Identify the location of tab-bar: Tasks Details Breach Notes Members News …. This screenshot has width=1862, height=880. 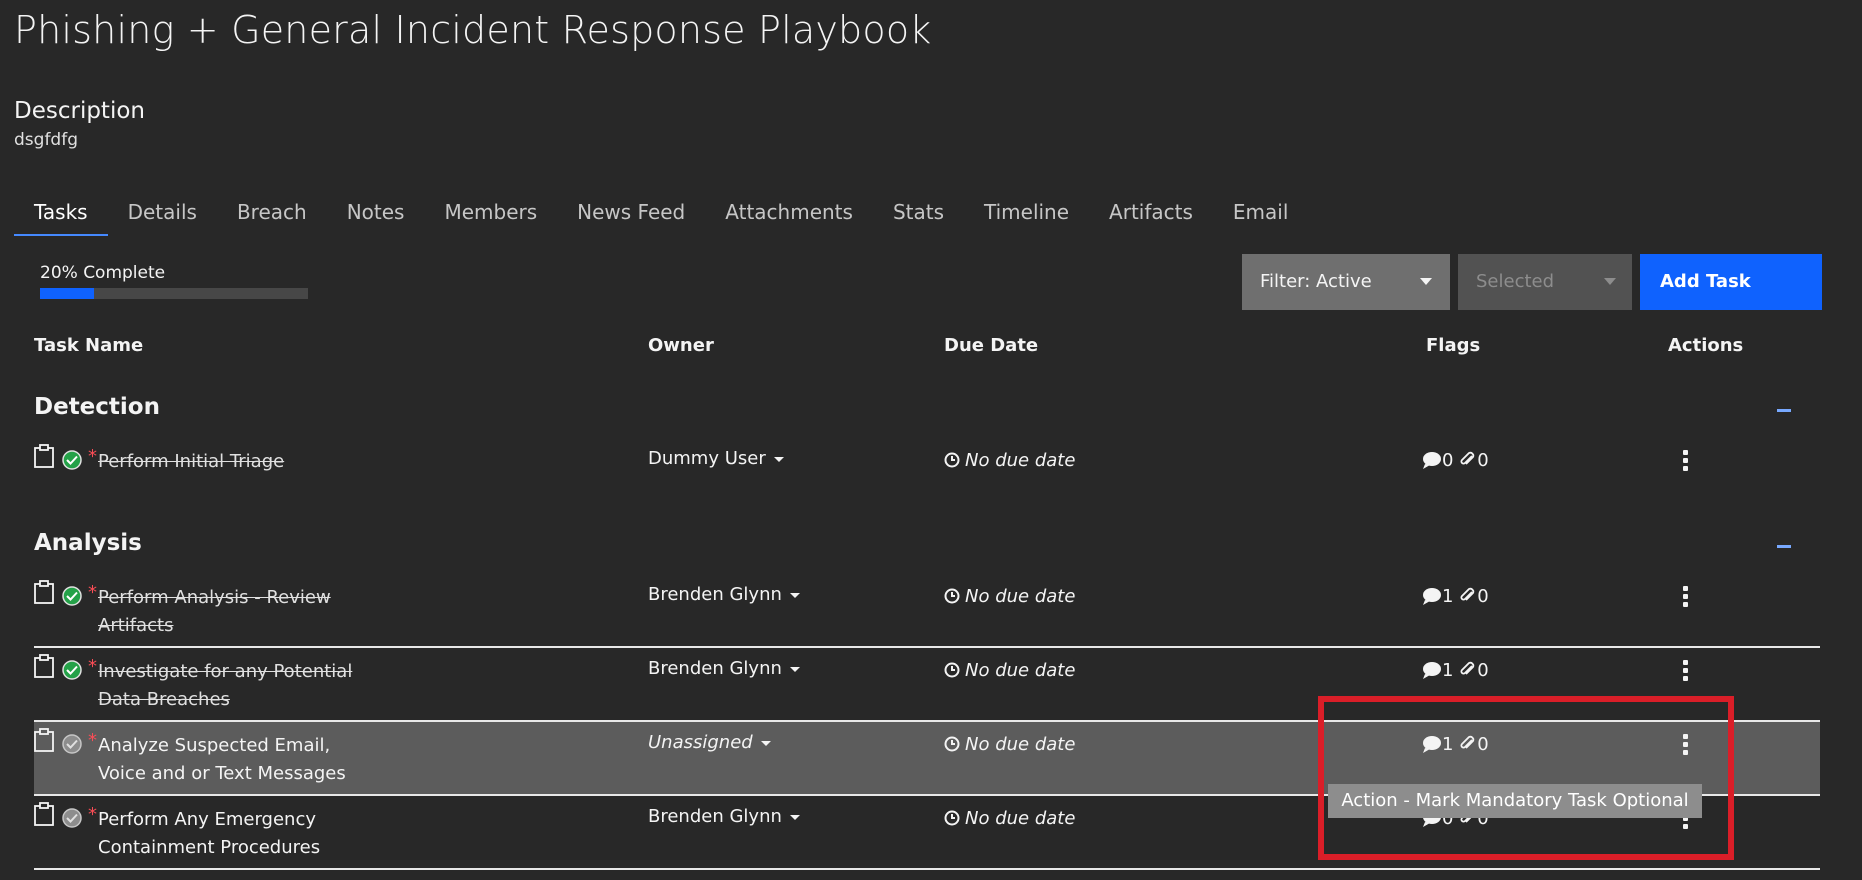
(661, 217).